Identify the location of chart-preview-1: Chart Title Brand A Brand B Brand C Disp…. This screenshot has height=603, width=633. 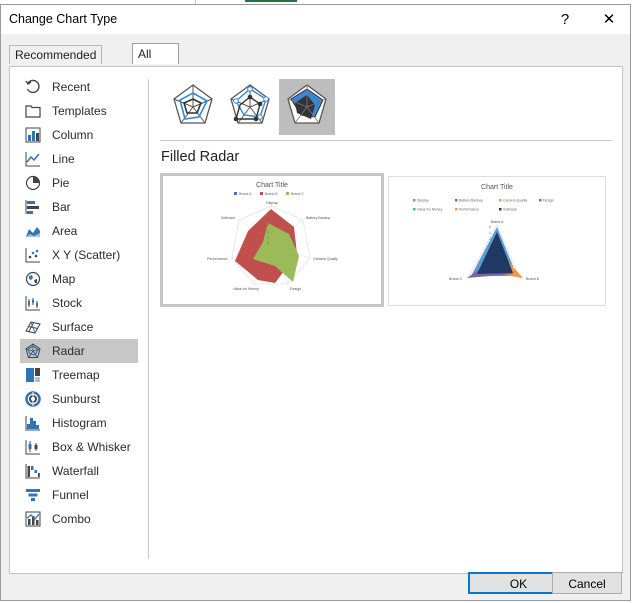
(272, 240).